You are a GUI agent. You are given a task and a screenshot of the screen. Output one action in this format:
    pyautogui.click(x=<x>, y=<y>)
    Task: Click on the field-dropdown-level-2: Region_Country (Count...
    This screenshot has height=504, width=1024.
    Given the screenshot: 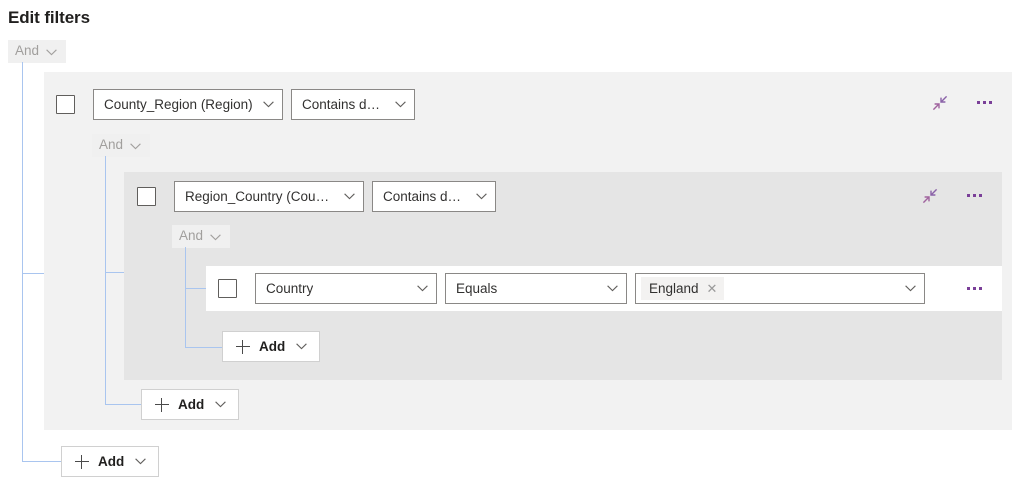 What is the action you would take?
    pyautogui.click(x=269, y=196)
    